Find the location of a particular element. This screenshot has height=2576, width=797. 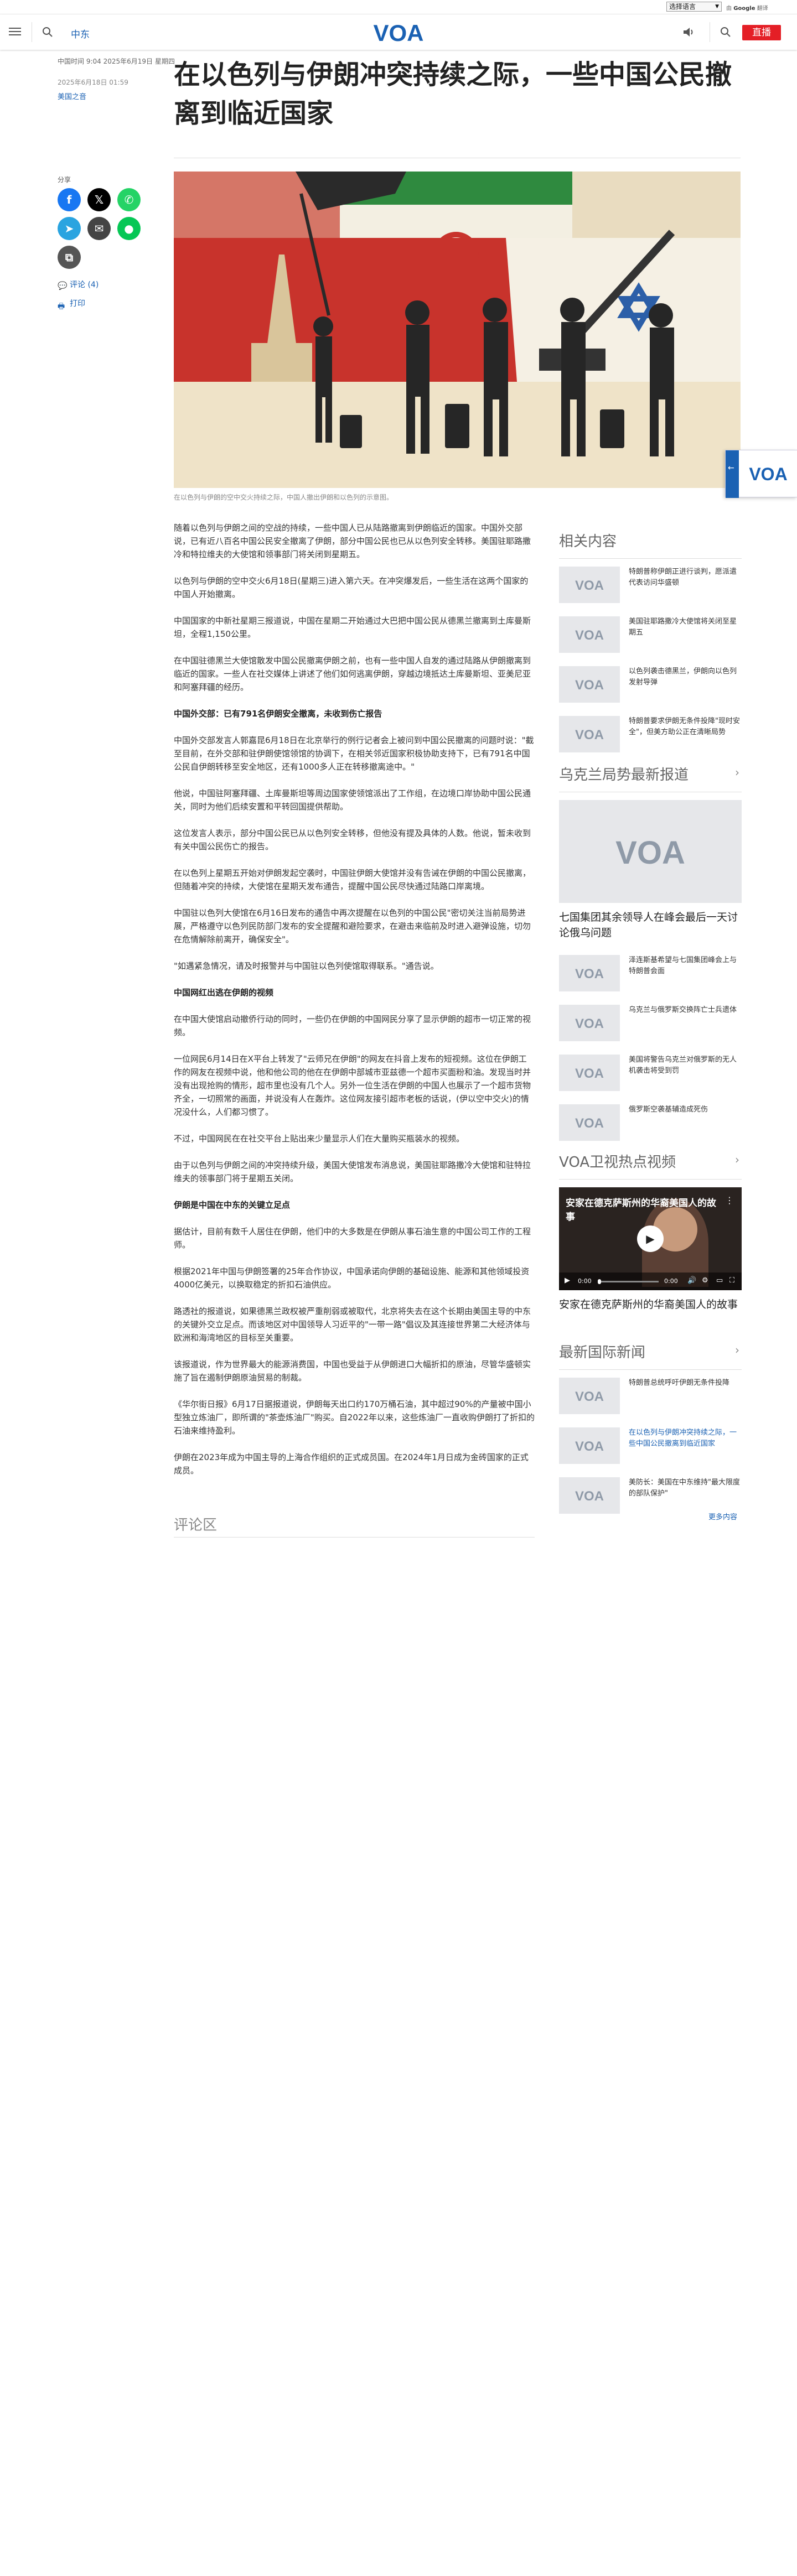

ukraine-heading: 乌克兰局势最新报道 › is located at coordinates (650, 774).